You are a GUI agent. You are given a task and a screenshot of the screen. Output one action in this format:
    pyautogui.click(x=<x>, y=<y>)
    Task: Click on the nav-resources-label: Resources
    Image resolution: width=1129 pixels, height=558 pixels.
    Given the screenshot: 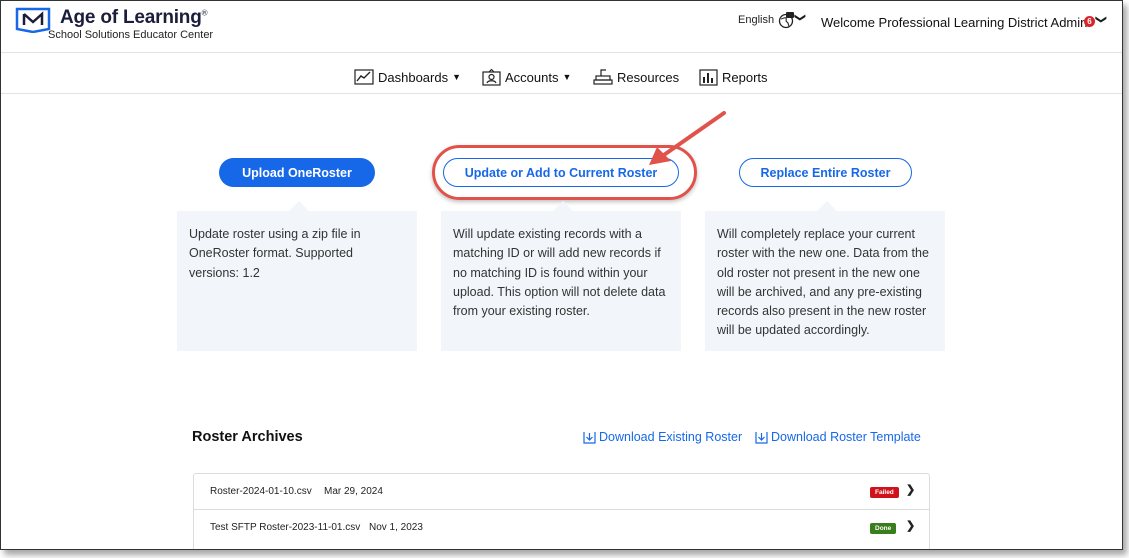 What is the action you would take?
    pyautogui.click(x=648, y=77)
    